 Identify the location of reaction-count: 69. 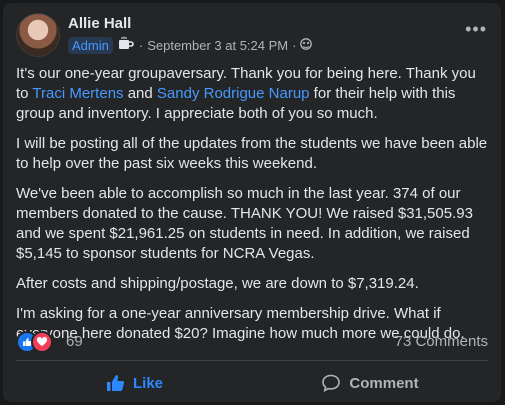
(74, 341).